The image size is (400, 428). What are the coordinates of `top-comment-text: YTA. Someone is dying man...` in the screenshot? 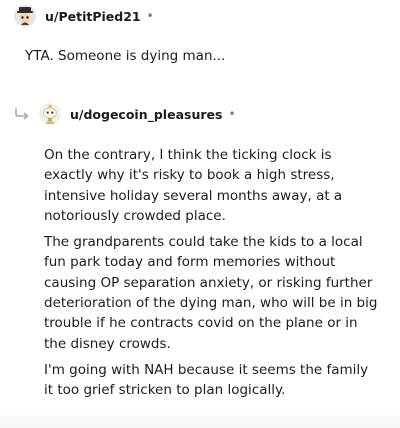 It's located at (125, 56).